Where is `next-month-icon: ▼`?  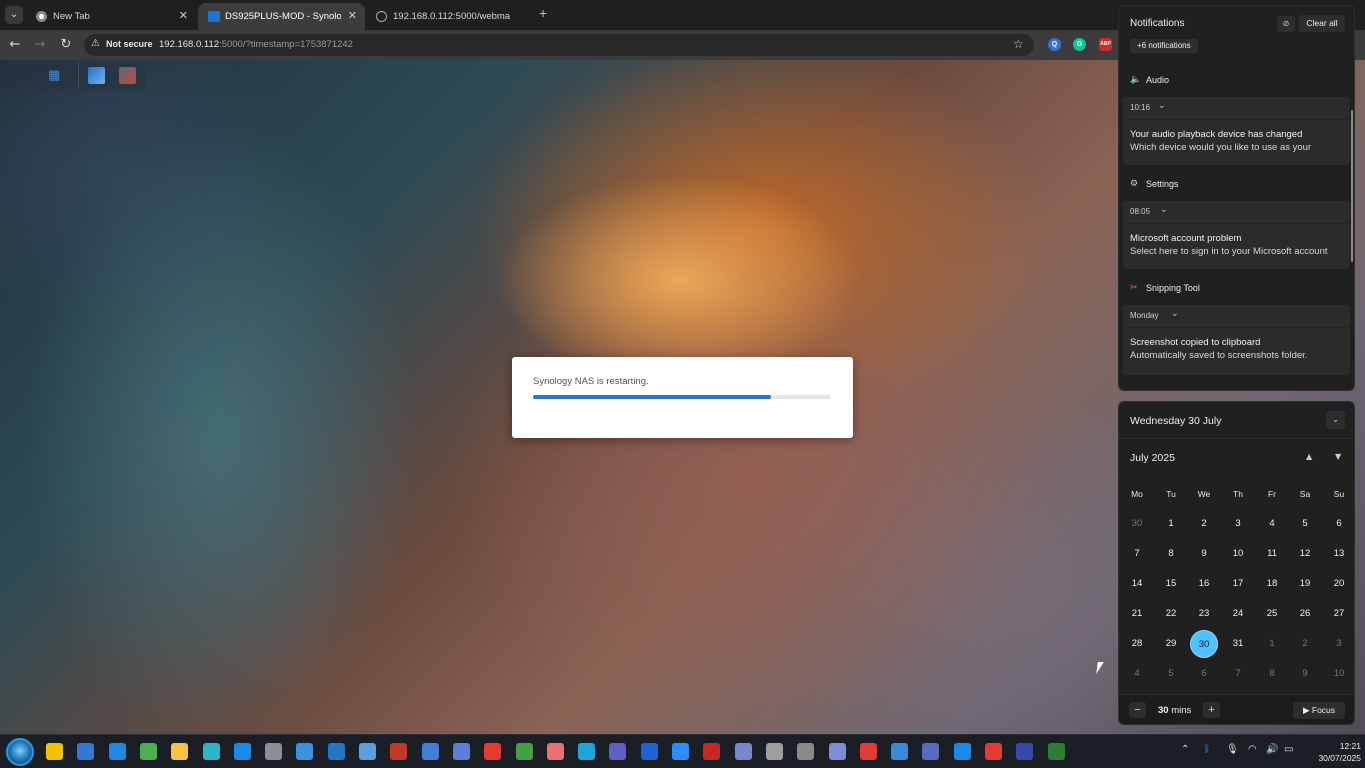 next-month-icon: ▼ is located at coordinates (1338, 456).